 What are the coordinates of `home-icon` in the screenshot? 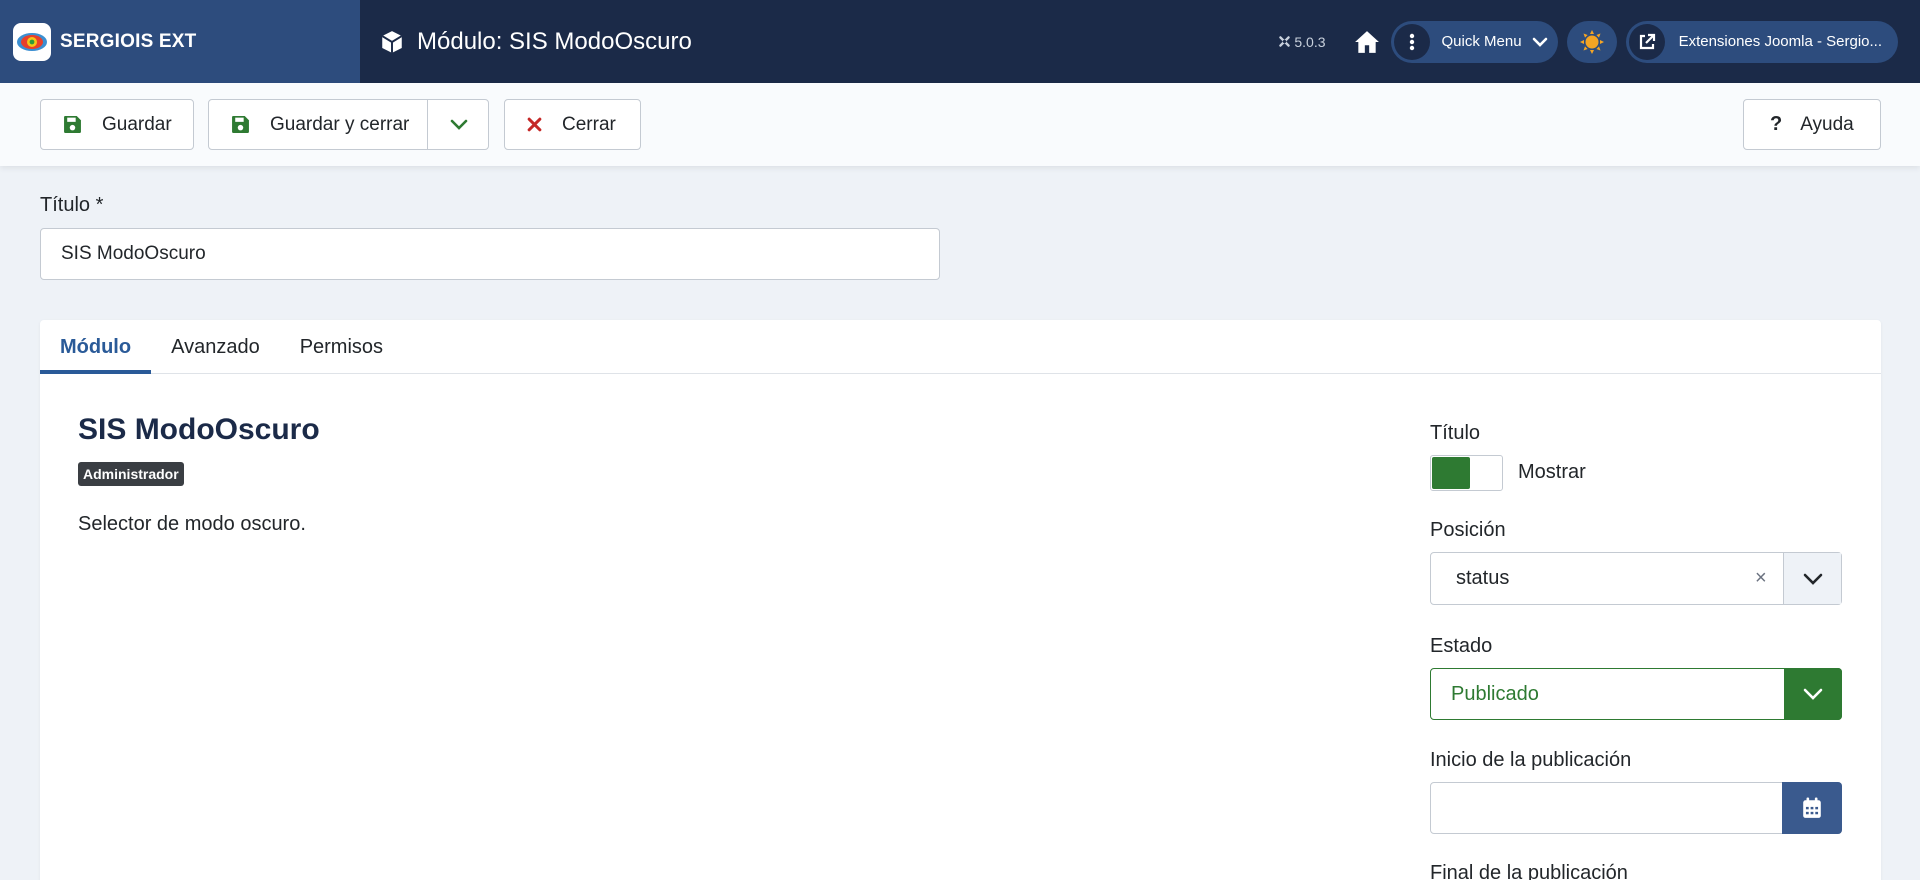 It's located at (1366, 41).